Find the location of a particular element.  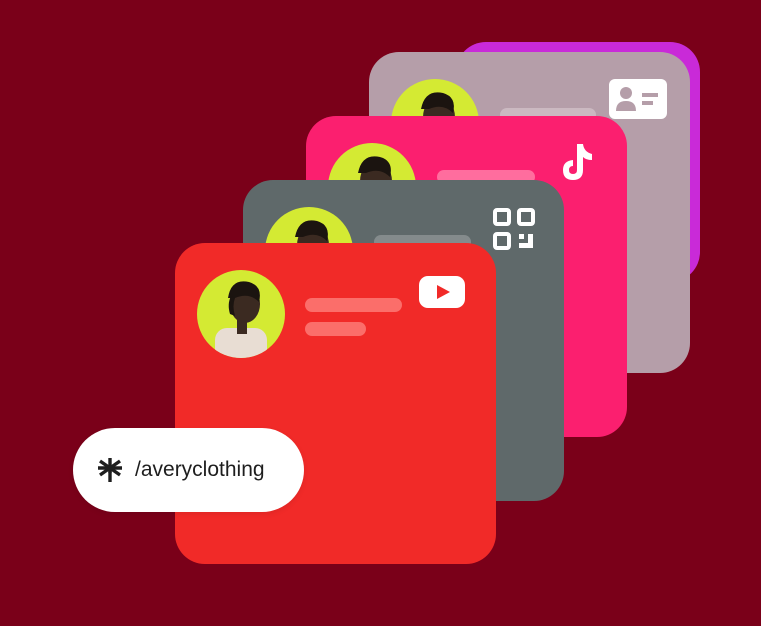

youtube-icon is located at coordinates (442, 294).